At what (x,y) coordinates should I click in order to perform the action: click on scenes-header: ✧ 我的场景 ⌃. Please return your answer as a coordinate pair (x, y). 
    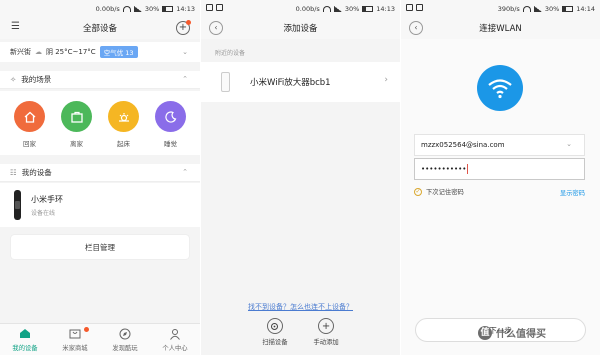
    Looking at the image, I should click on (100, 80).